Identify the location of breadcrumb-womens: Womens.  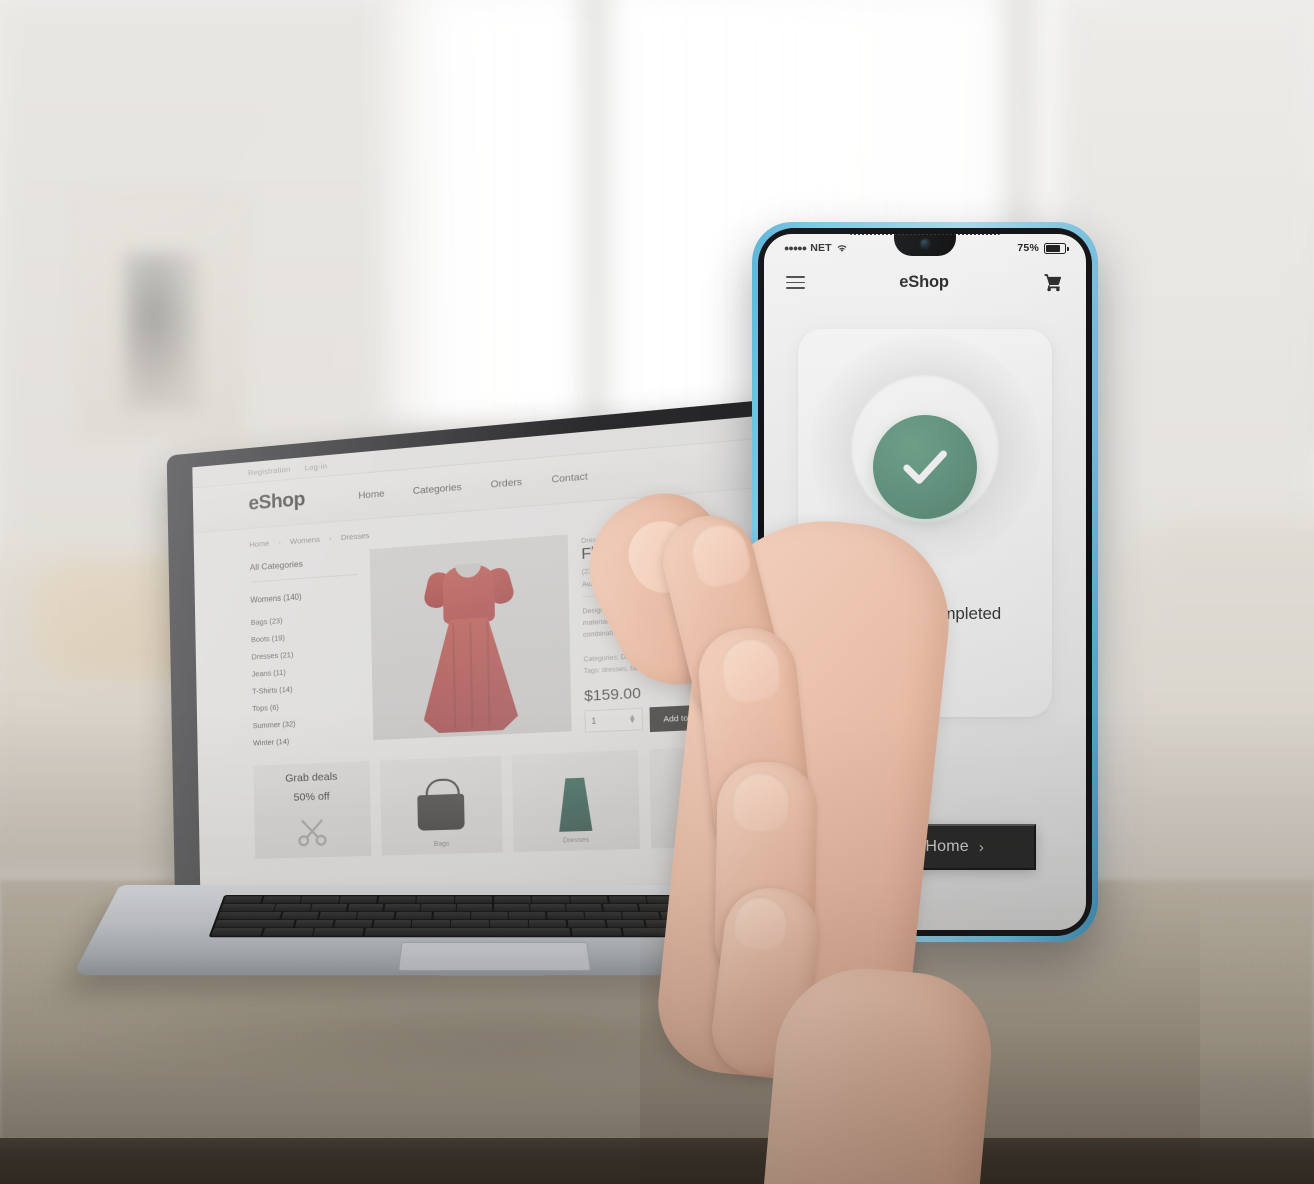
(305, 540).